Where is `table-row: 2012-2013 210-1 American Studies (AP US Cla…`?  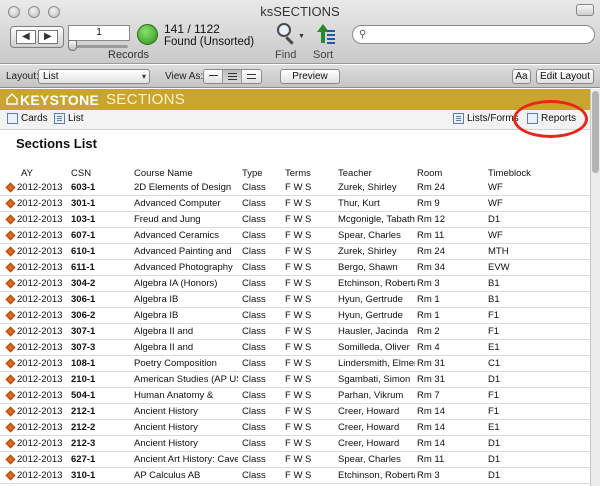 table-row: 2012-2013 210-1 American Studies (AP US Cla… is located at coordinates (295, 380).